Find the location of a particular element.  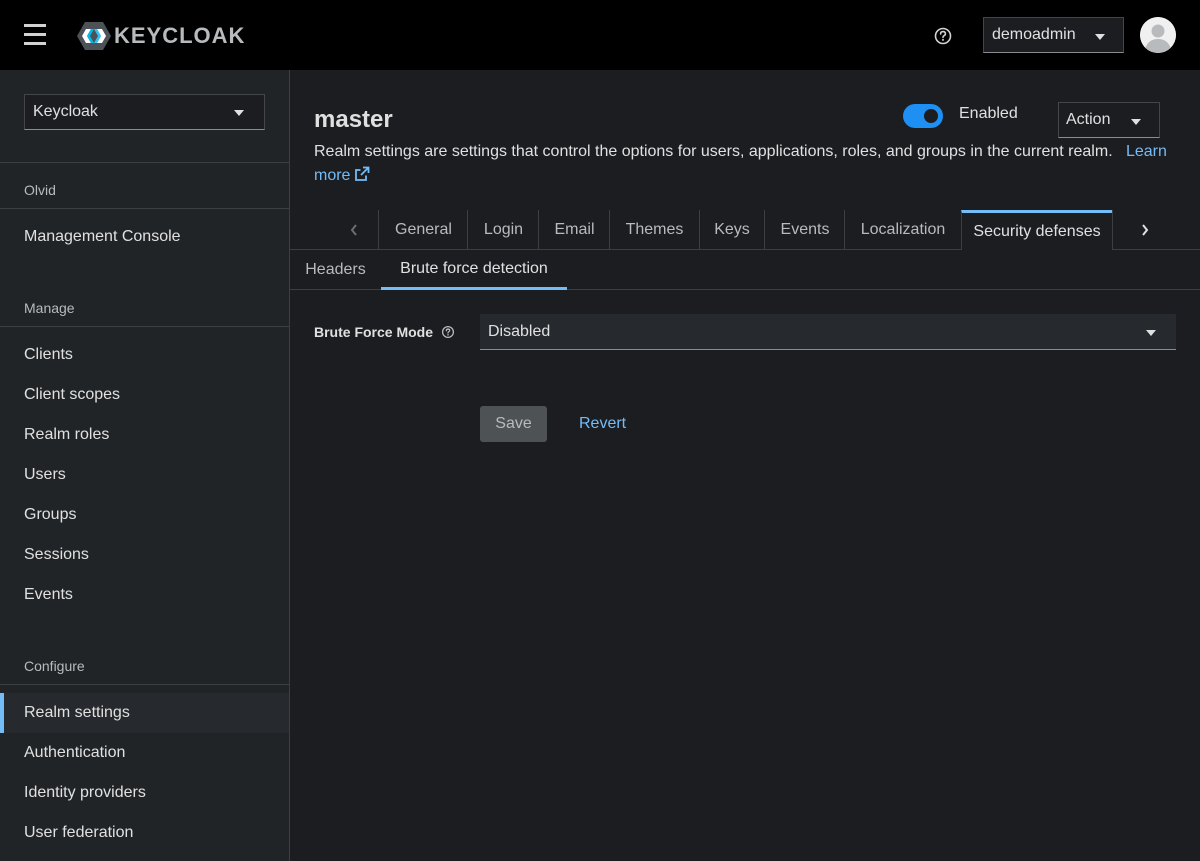

nav-group-title-configure: Configure is located at coordinates (54, 666).